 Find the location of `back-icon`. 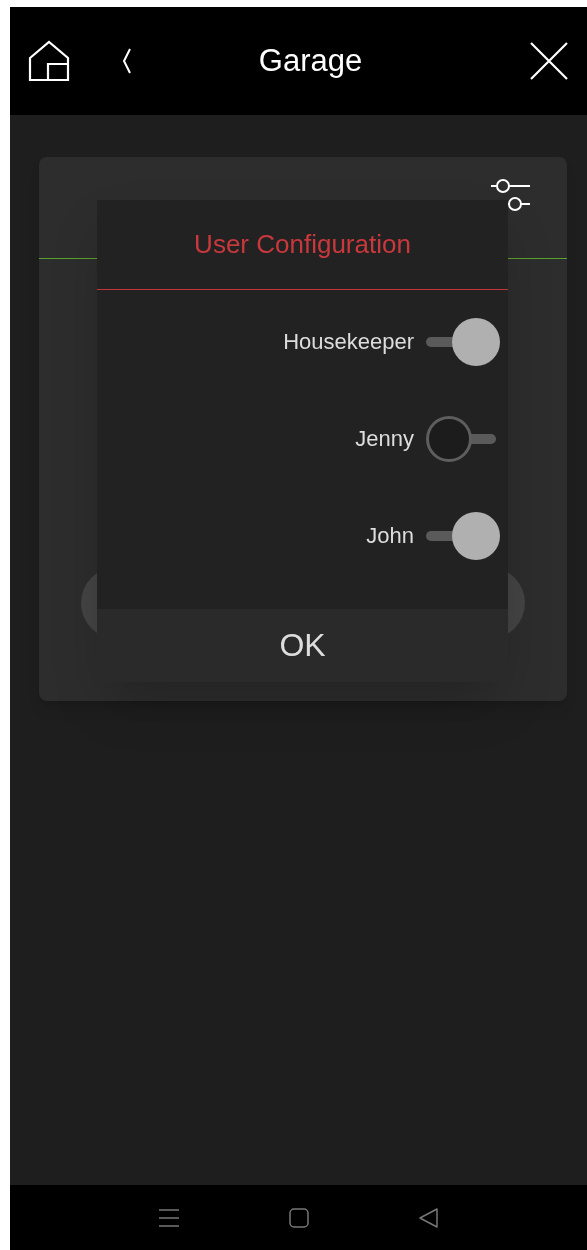

back-icon is located at coordinates (127, 61).